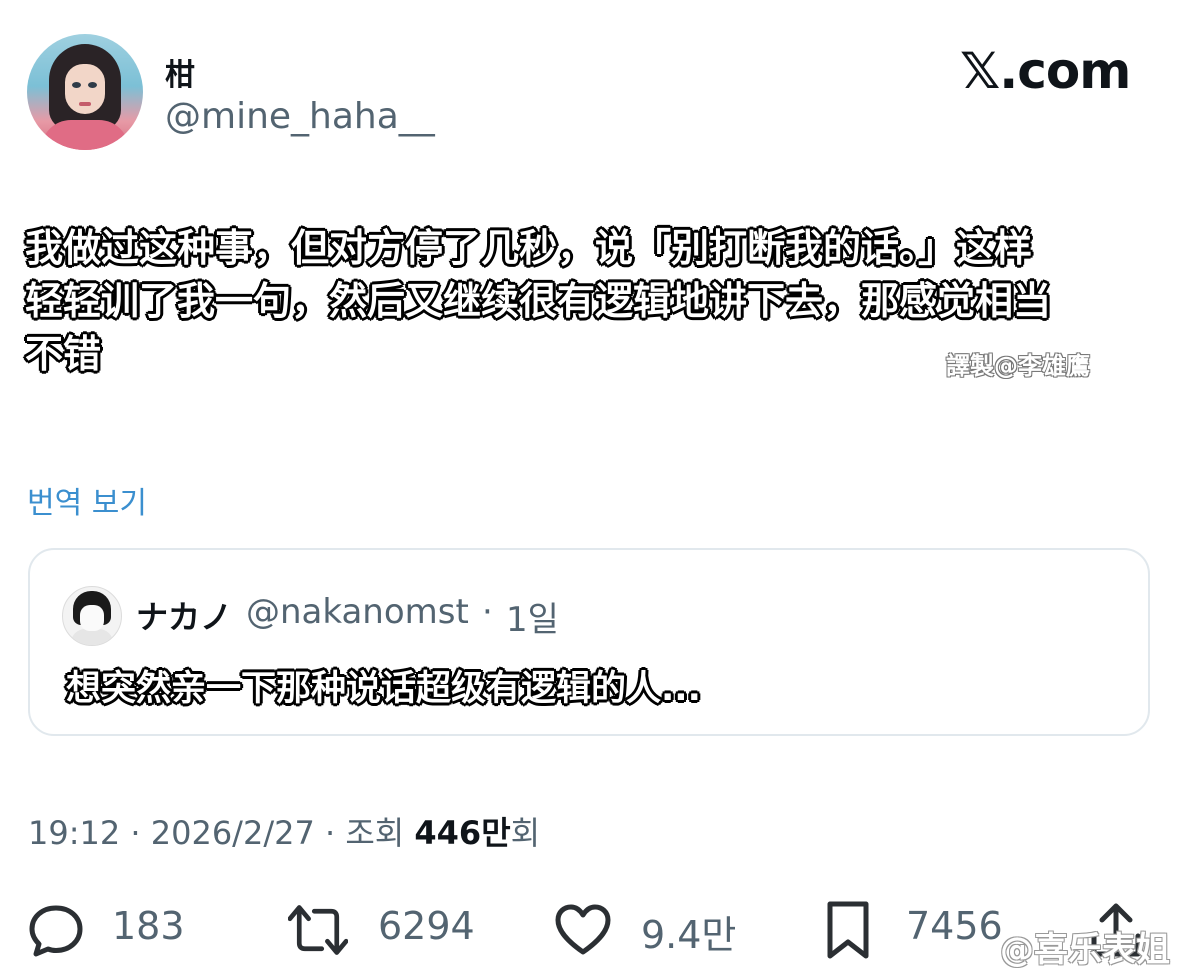 Image resolution: width=1180 pixels, height=974 pixels. What do you see at coordinates (529, 248) in the screenshot?
I see `tweet-text-line: 我做过这种事，但对方停了几秒，说「别打断我的话。」这样` at bounding box center [529, 248].